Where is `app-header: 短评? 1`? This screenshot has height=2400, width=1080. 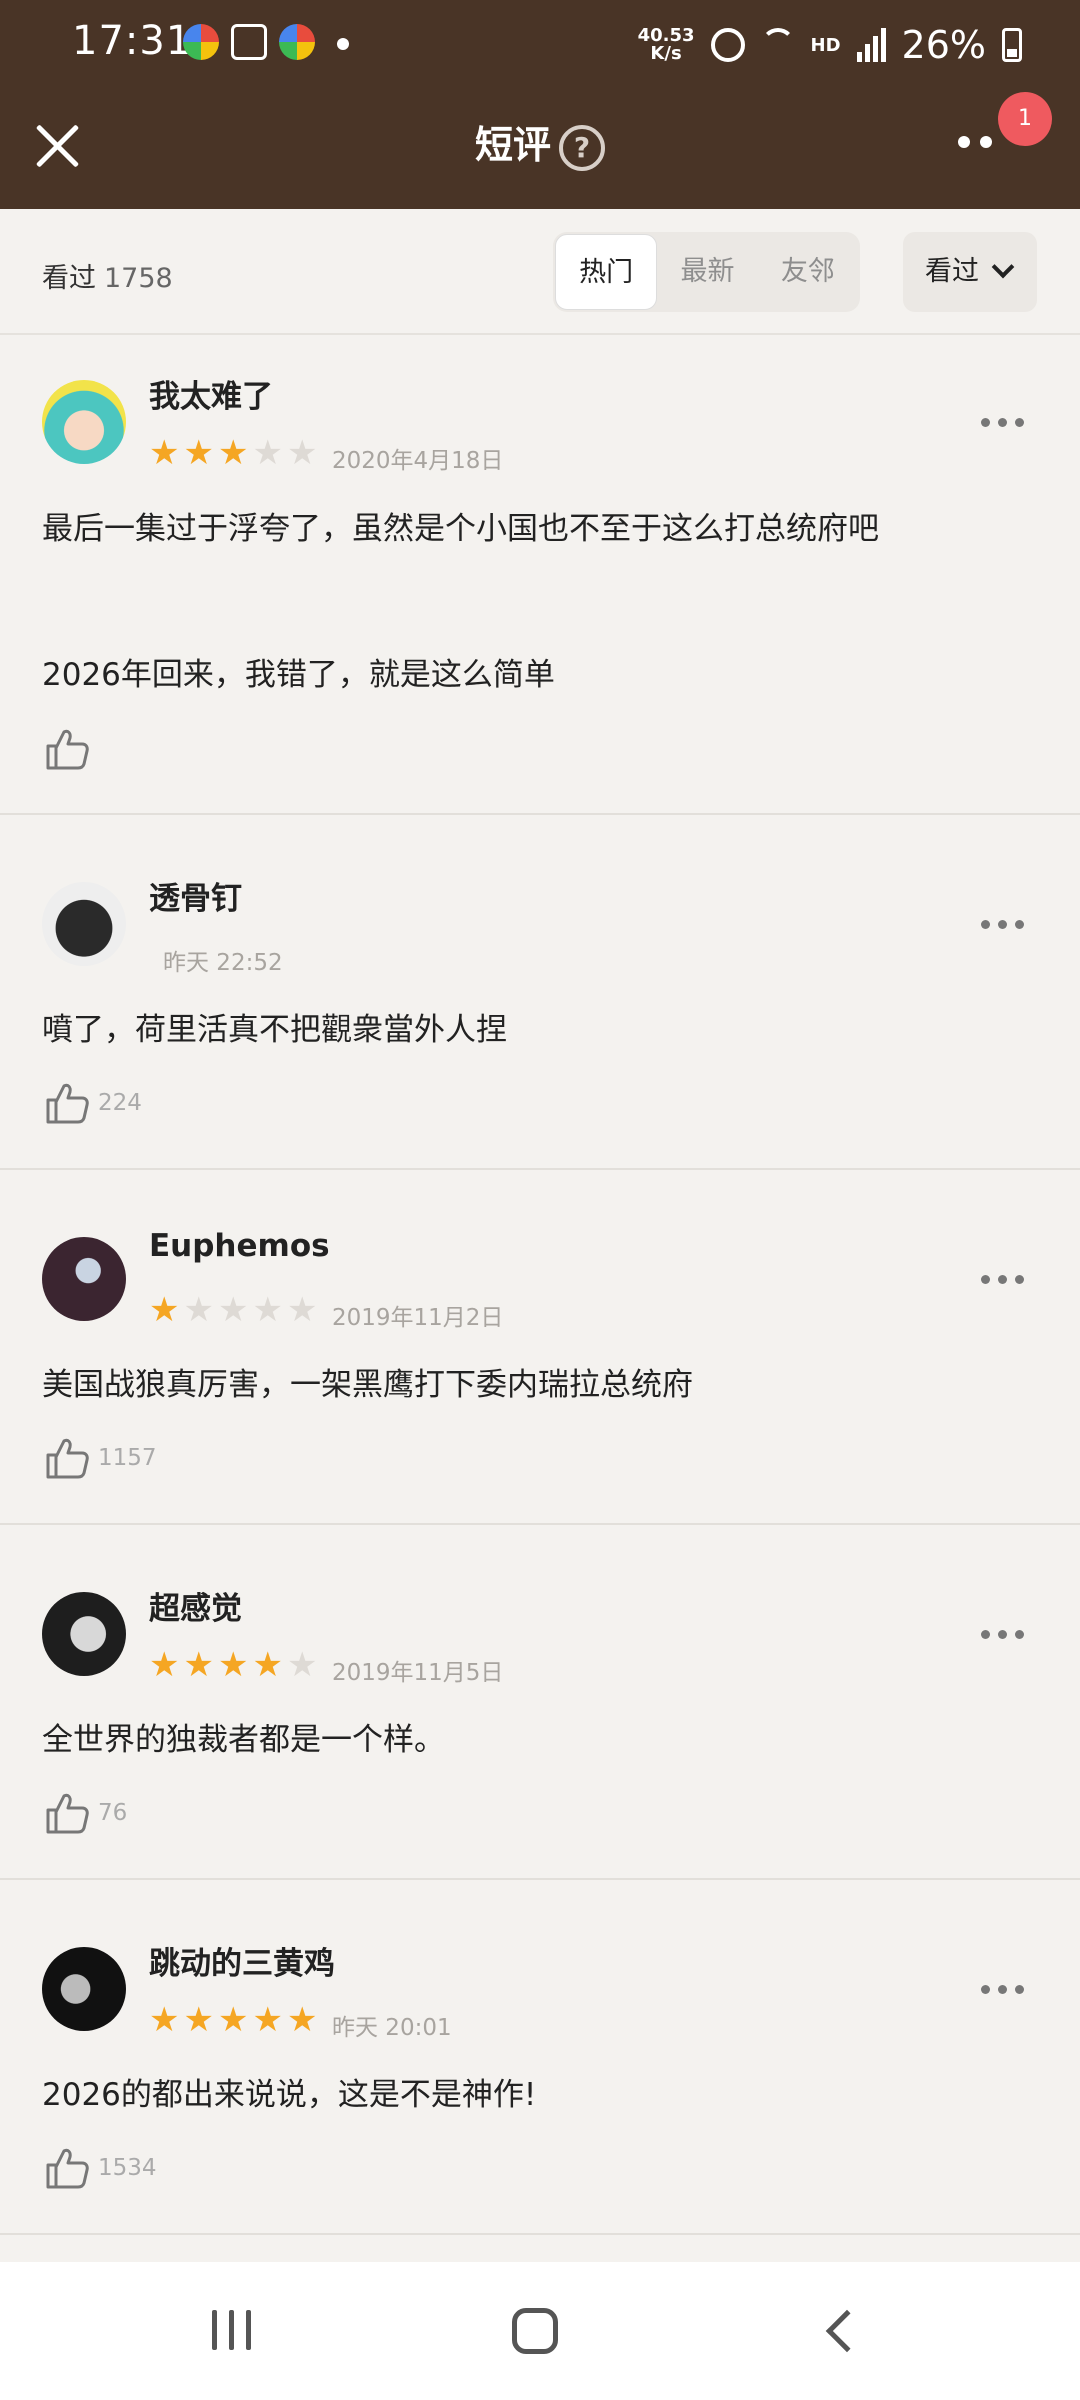
app-header: 短评? 1 is located at coordinates (540, 149).